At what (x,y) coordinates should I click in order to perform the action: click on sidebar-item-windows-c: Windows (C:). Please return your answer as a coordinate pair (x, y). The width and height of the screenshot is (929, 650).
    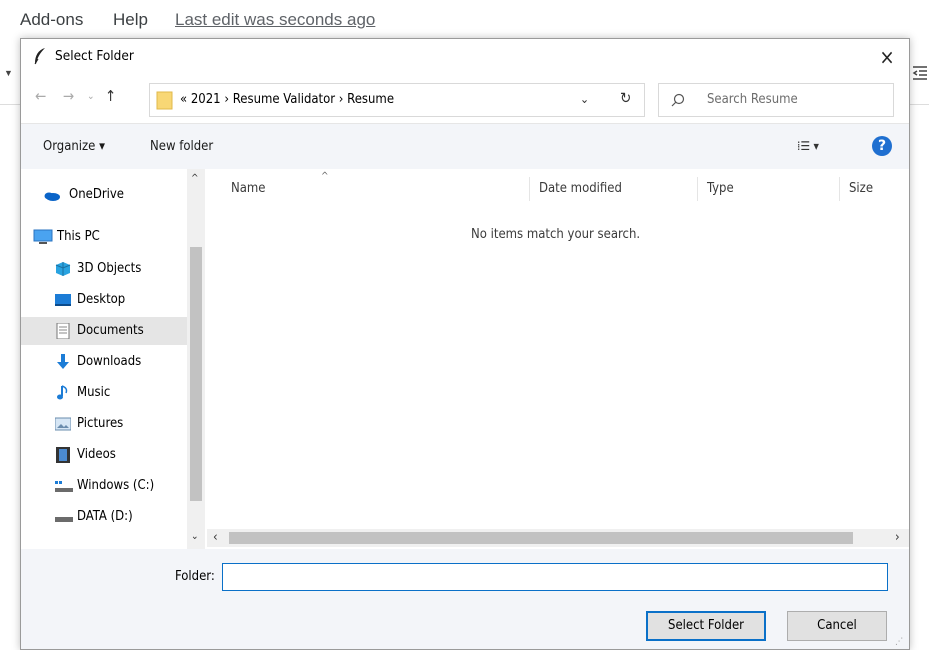
    Looking at the image, I should click on (104, 486).